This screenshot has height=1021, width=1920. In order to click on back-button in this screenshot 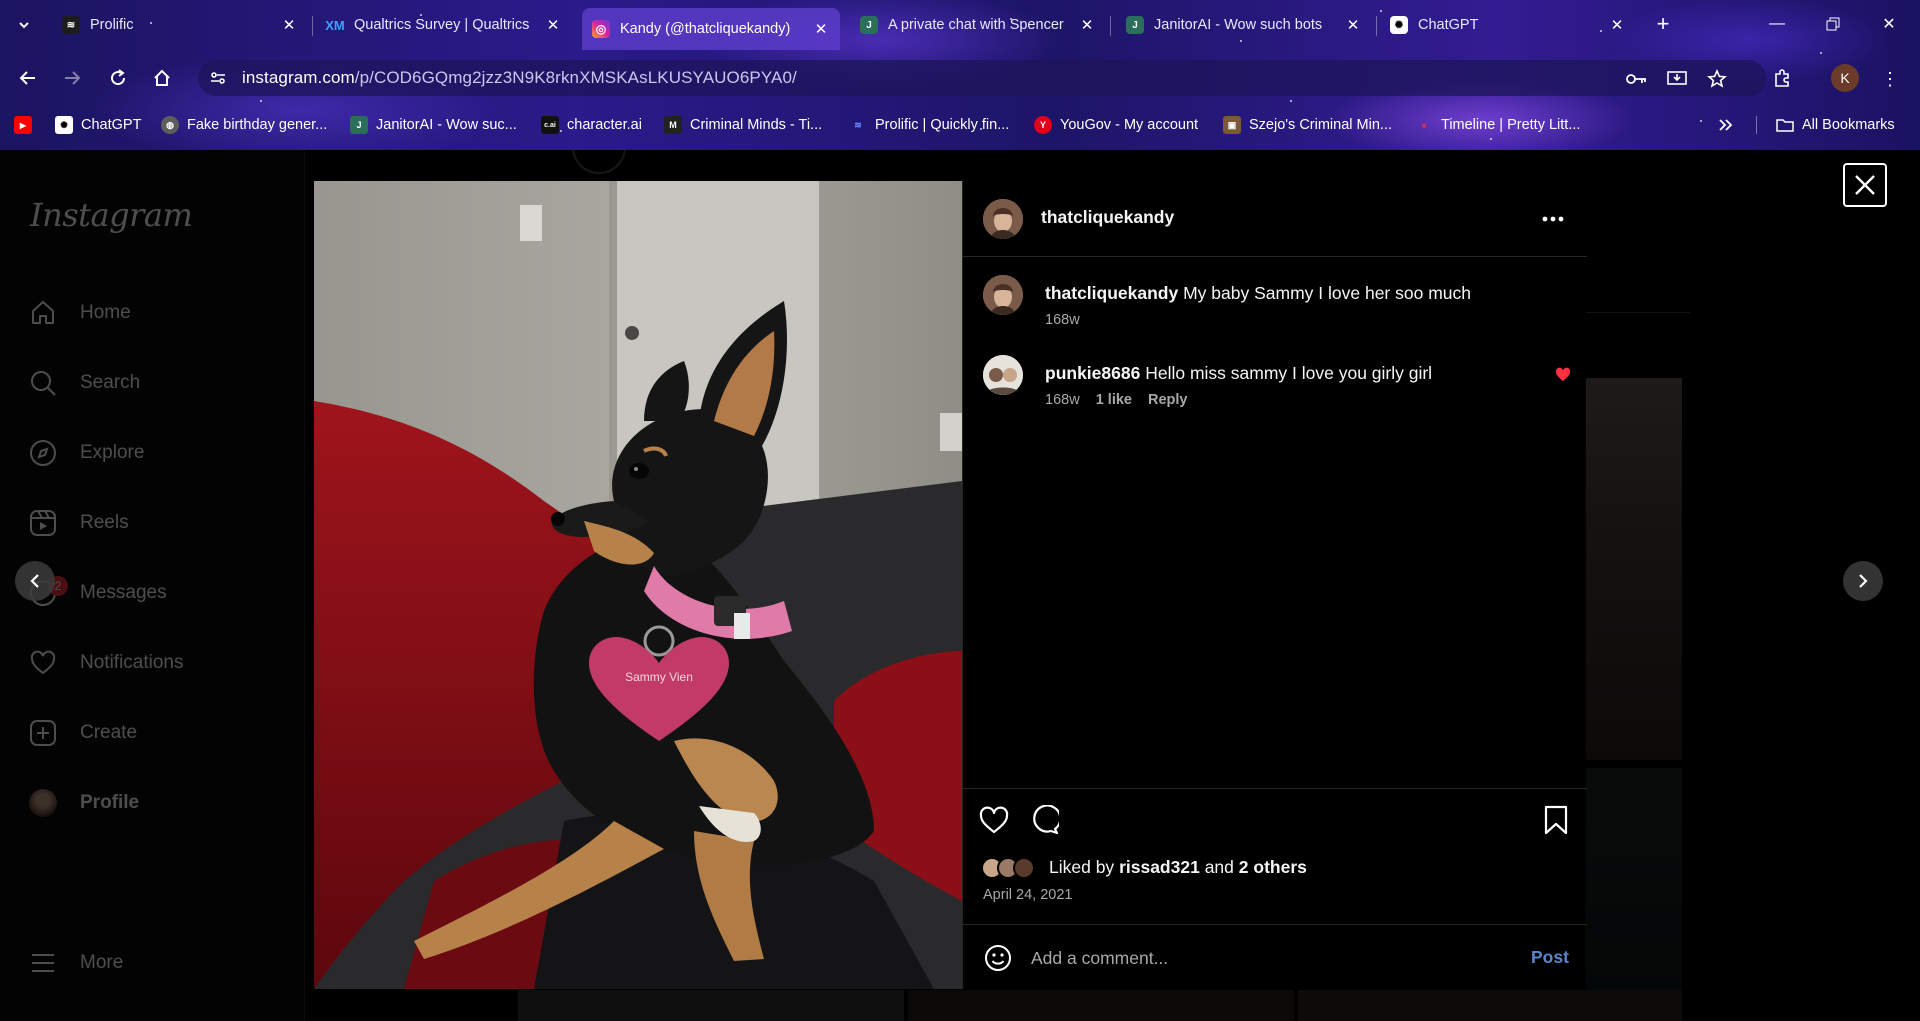, I will do `click(28, 78)`.